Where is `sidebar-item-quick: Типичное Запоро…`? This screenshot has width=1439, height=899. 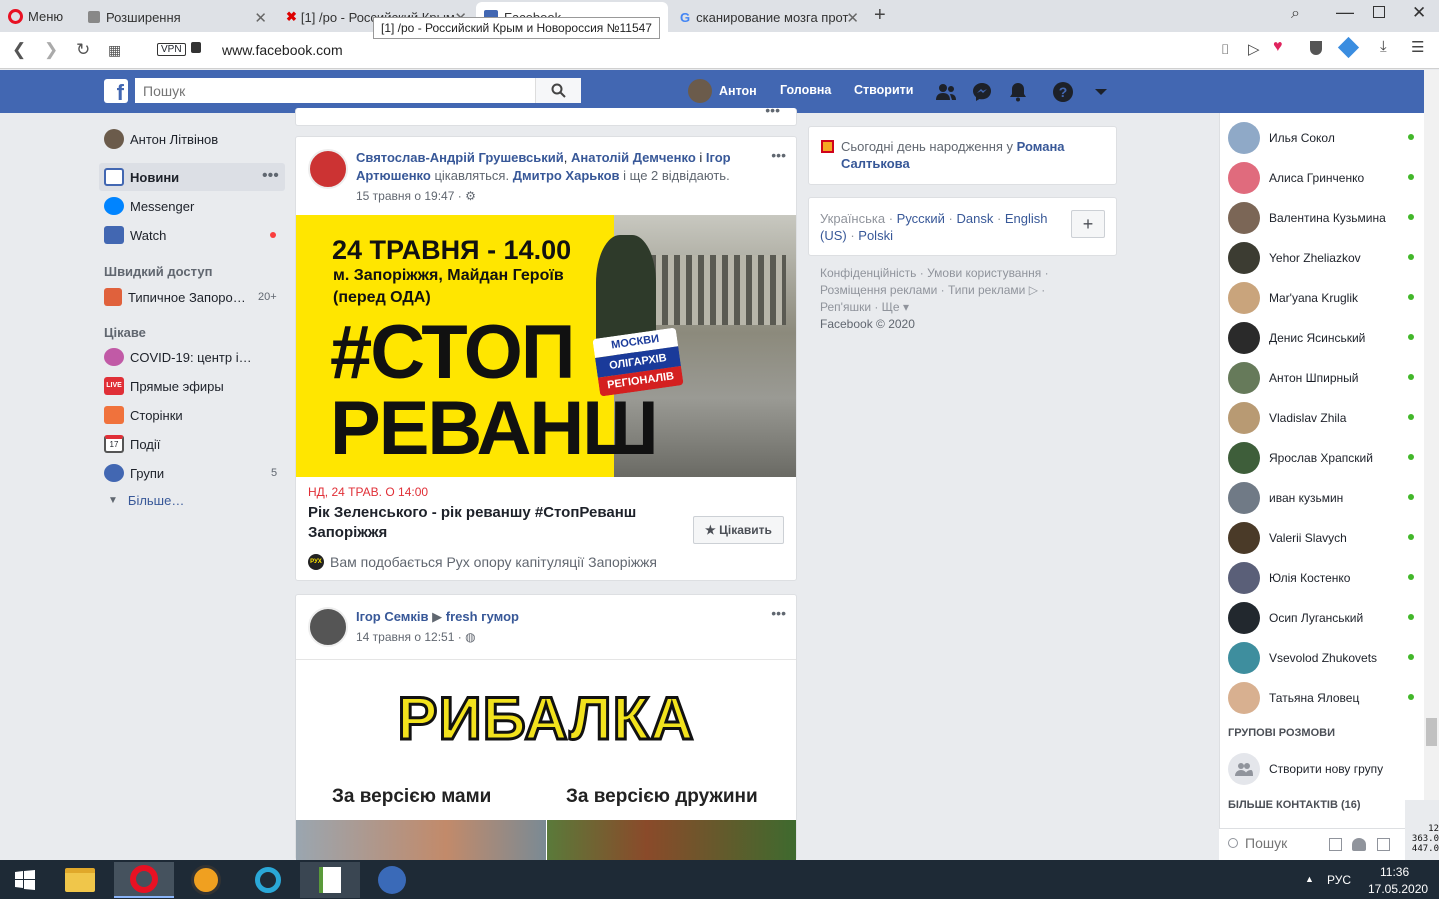
sidebar-item-quick: Типичное Запоро… is located at coordinates (175, 297).